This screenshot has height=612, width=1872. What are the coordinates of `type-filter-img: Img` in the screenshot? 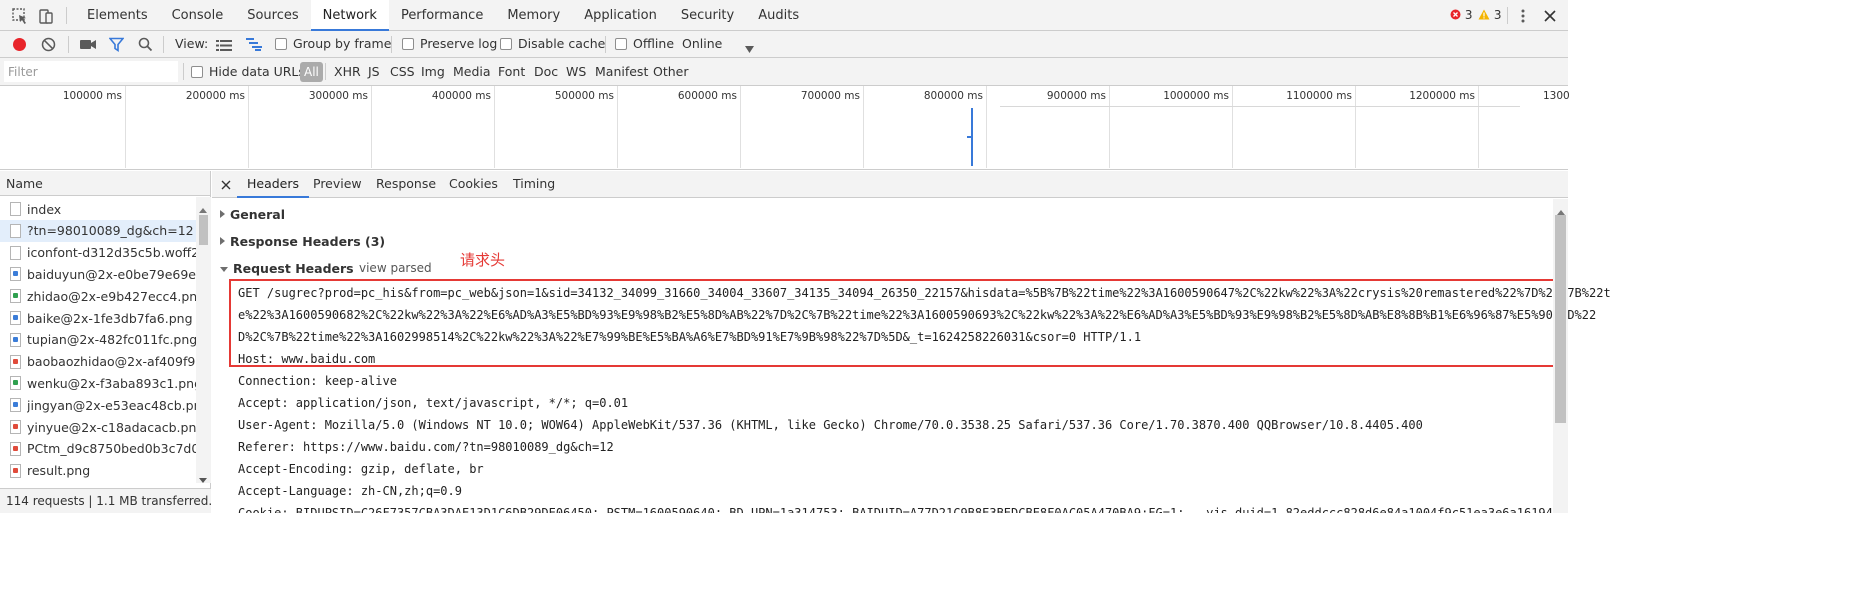 It's located at (433, 71).